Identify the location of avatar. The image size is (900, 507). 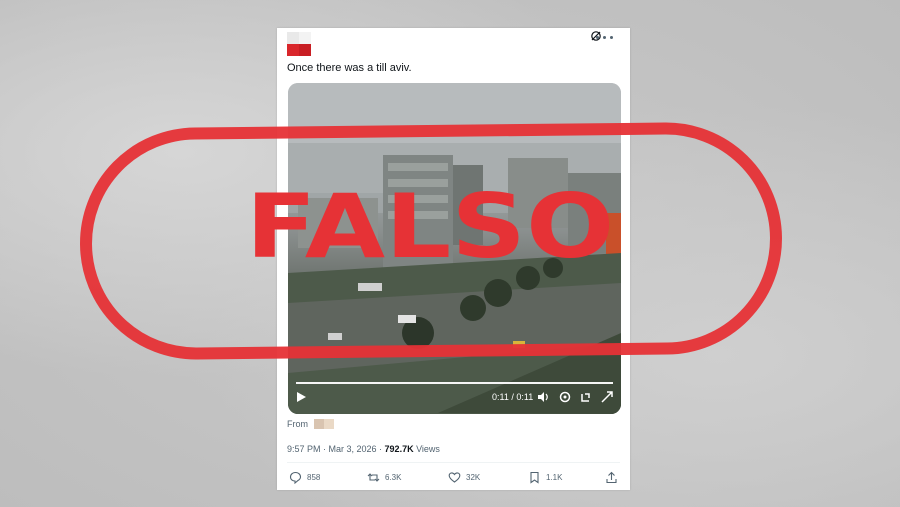
(299, 44).